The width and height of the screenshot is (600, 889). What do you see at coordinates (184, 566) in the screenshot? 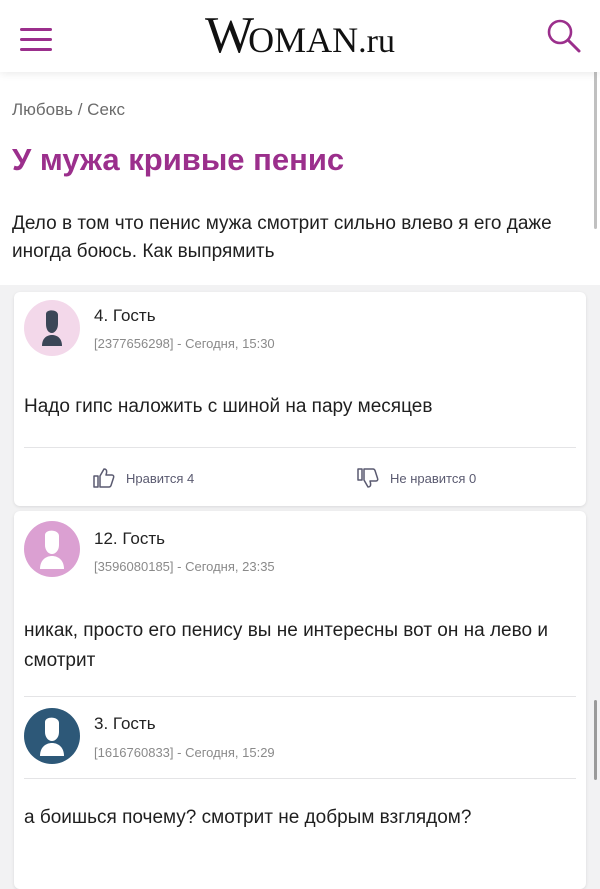
I see `comment-meta: [3596080185] - Сегодня, 23:35` at bounding box center [184, 566].